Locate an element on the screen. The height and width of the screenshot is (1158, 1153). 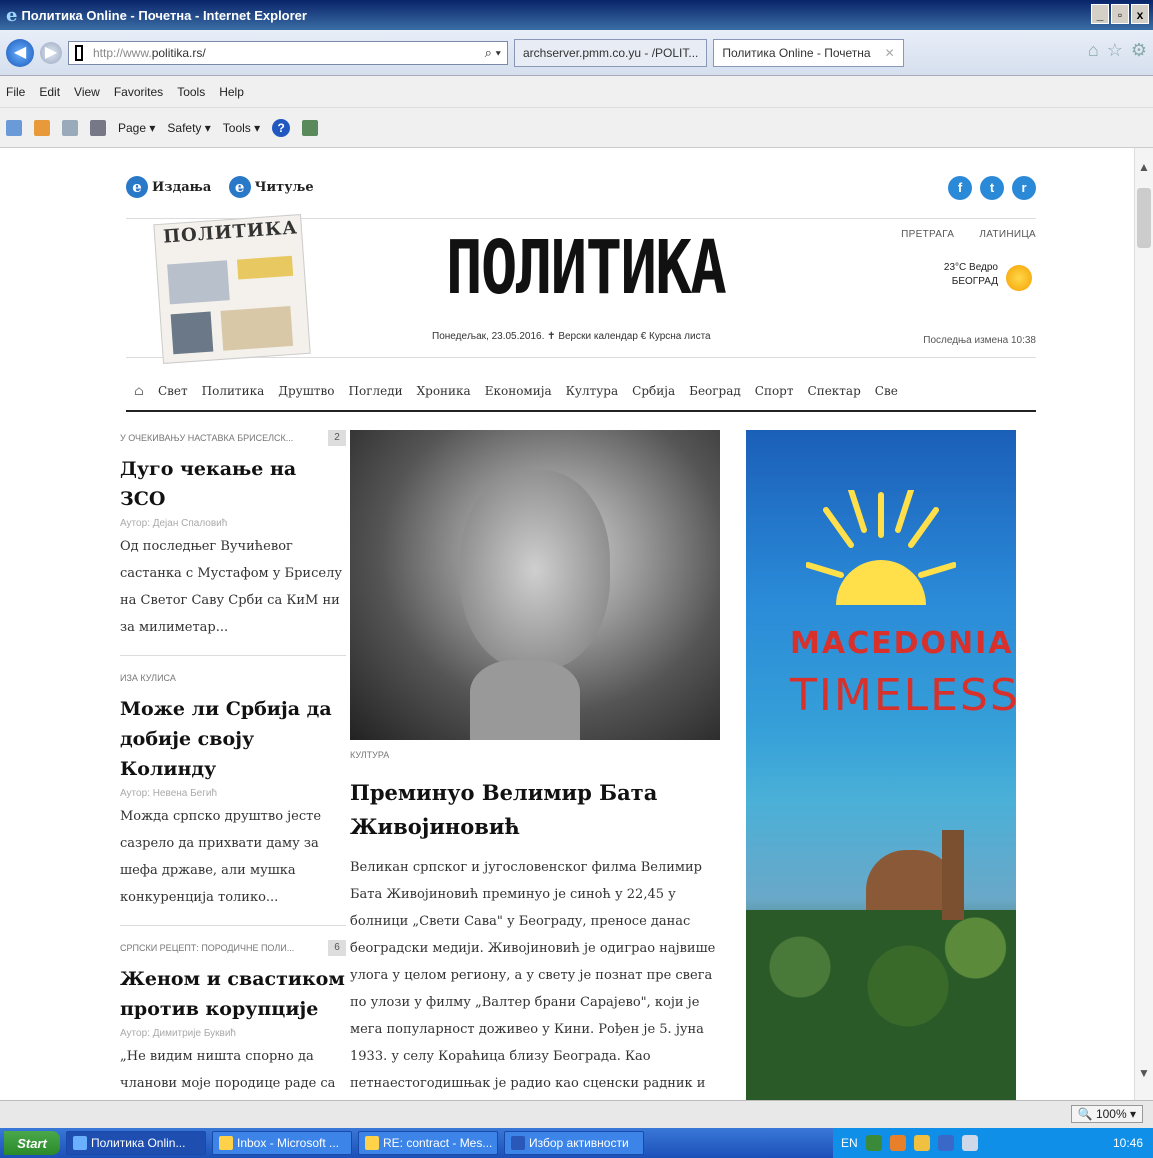
vertical-scrollbar: ▲ ▼ is located at coordinates (1143, 624).